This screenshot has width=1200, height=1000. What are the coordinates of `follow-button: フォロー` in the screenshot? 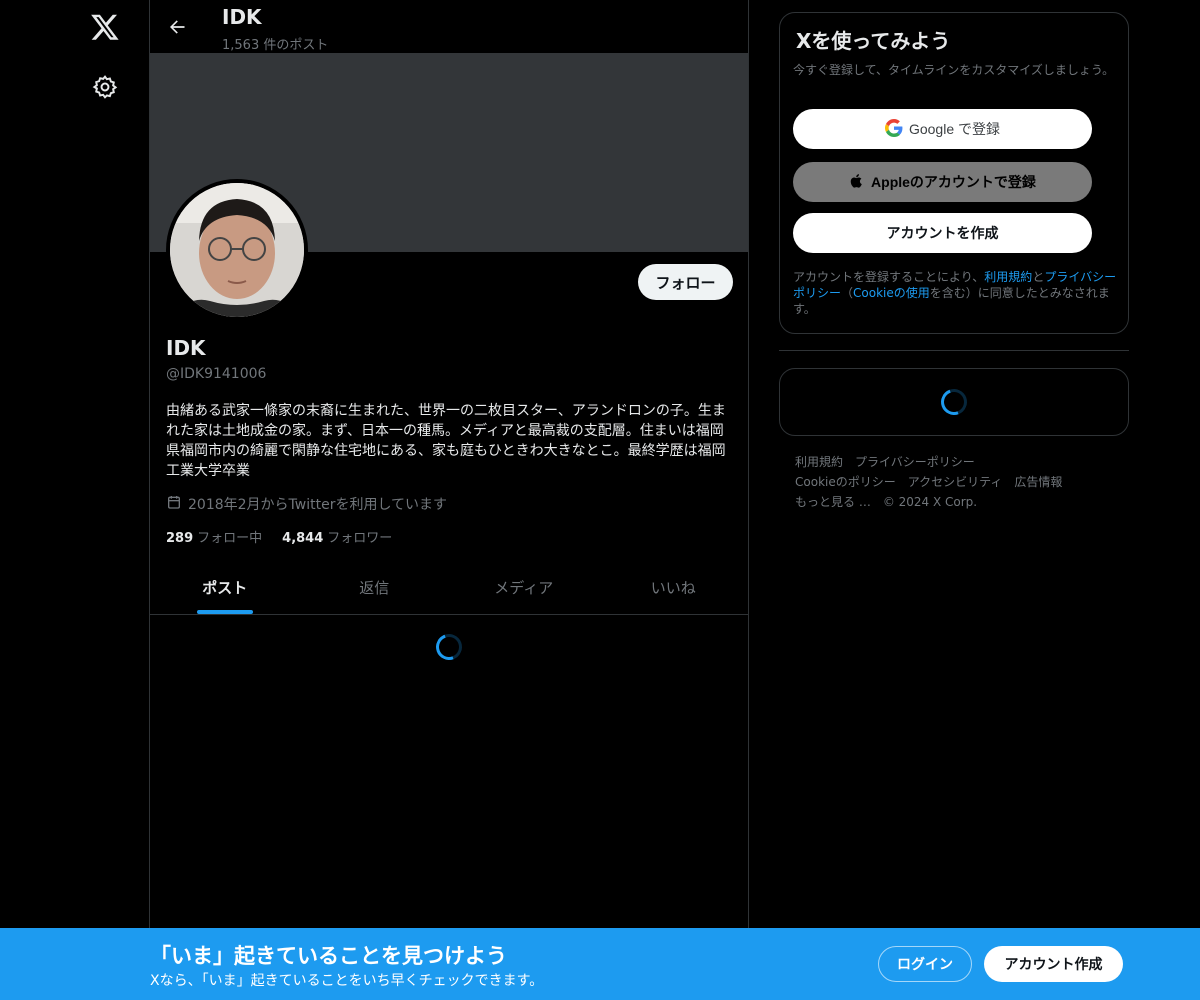 It's located at (685, 282).